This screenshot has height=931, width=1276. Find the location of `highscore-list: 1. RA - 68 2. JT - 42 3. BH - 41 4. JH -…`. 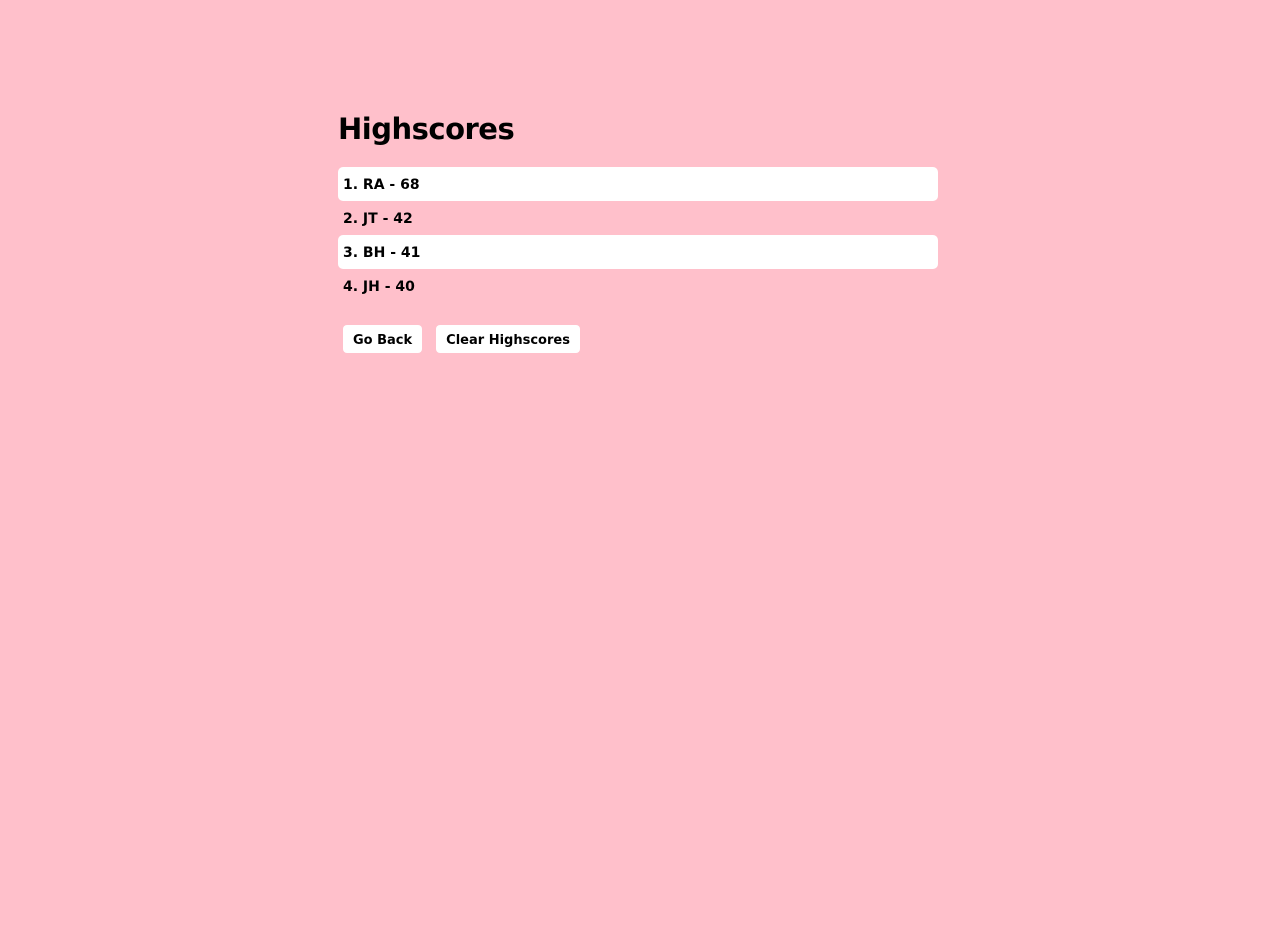

highscore-list: 1. RA - 68 2. JT - 42 3. BH - 41 4. JH -… is located at coordinates (638, 235).